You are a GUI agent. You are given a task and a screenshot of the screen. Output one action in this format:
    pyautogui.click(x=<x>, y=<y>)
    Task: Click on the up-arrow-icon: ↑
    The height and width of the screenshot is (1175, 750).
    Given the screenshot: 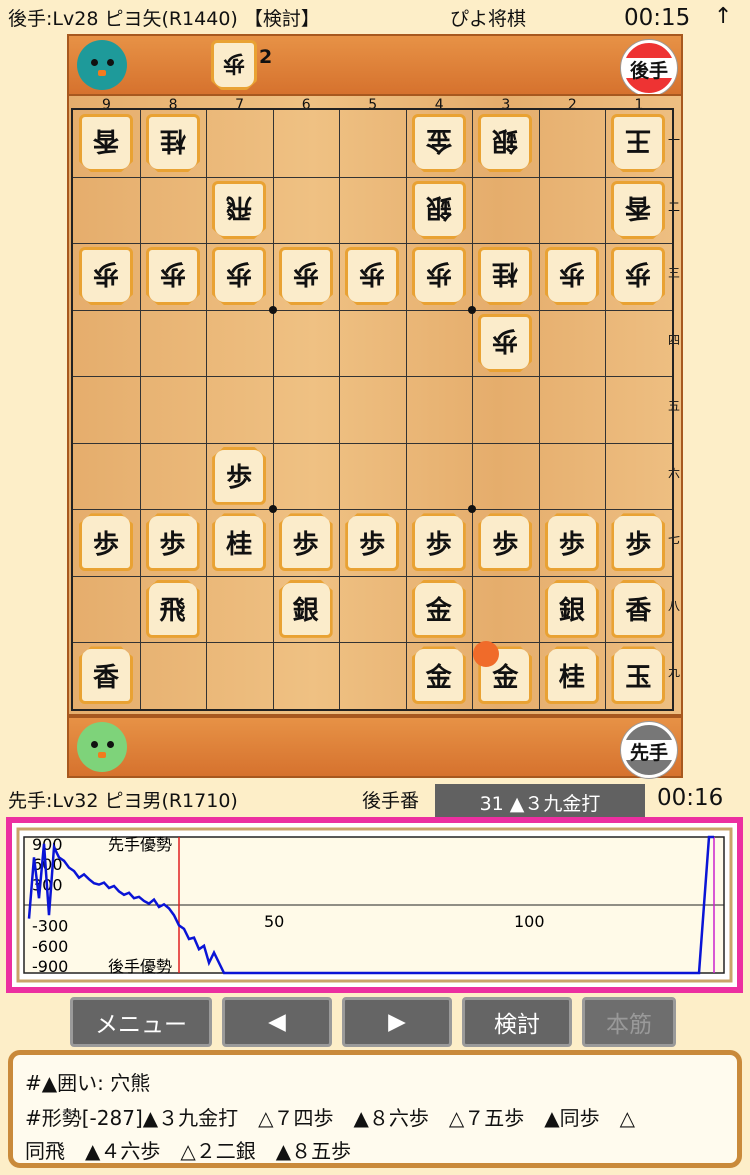 What is the action you would take?
    pyautogui.click(x=723, y=16)
    